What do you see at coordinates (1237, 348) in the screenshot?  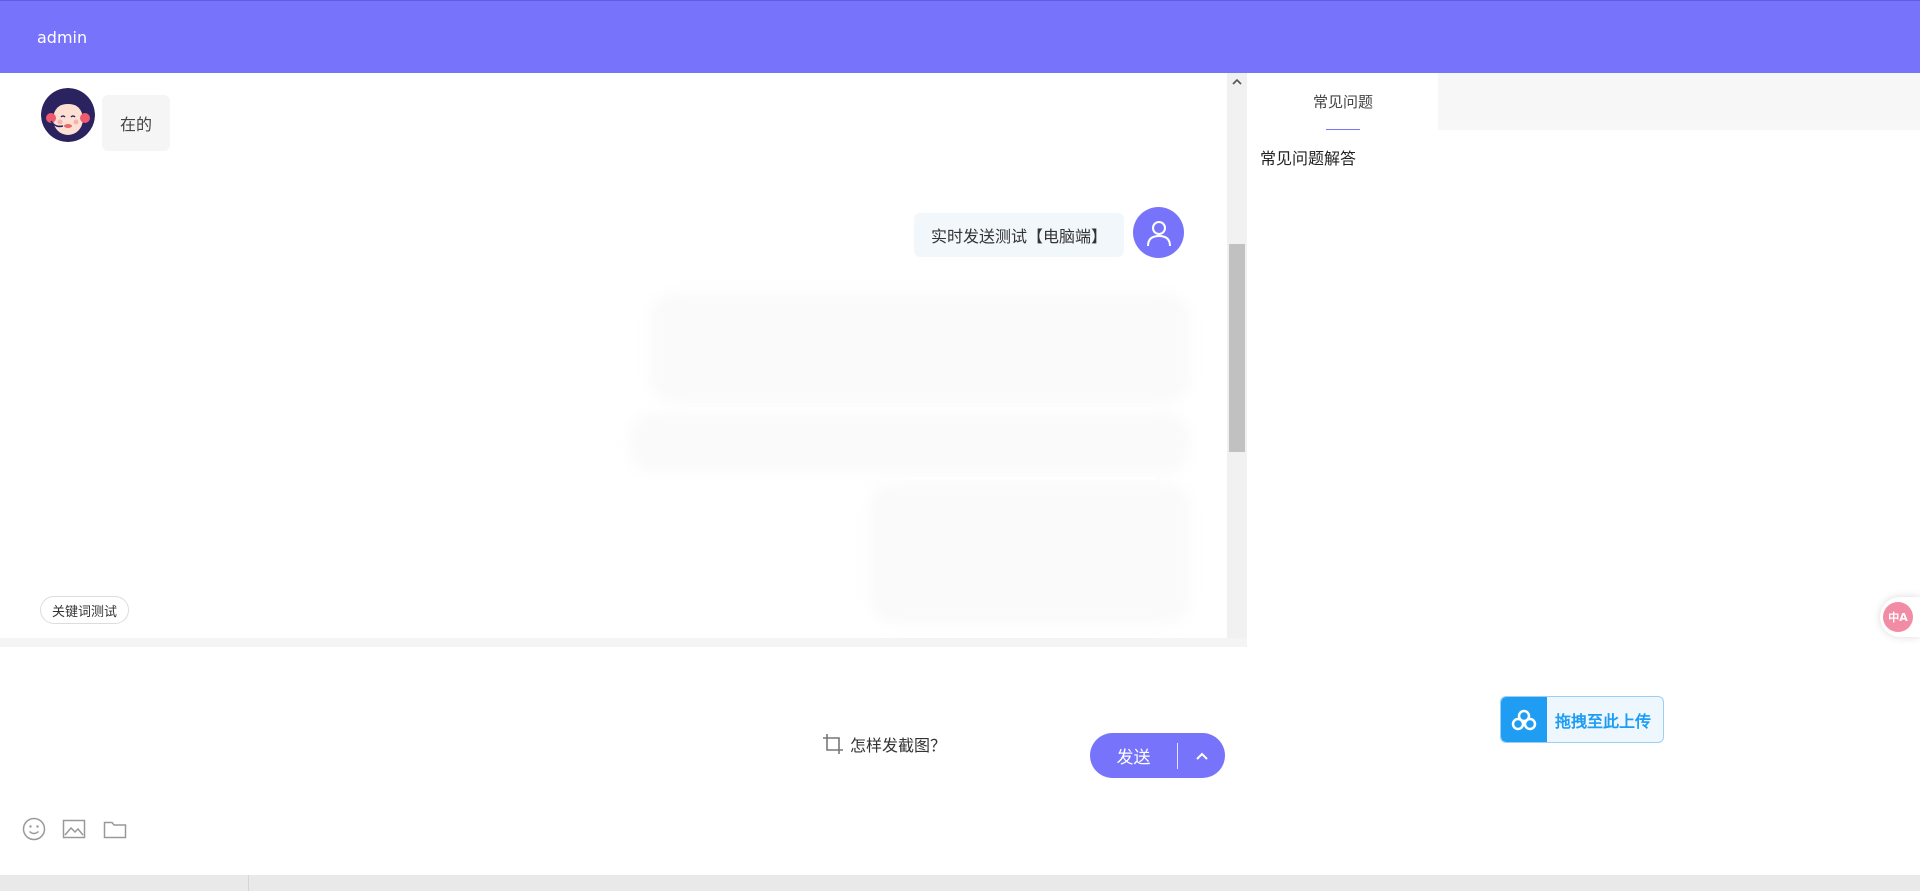 I see `scrollbar-thumb` at bounding box center [1237, 348].